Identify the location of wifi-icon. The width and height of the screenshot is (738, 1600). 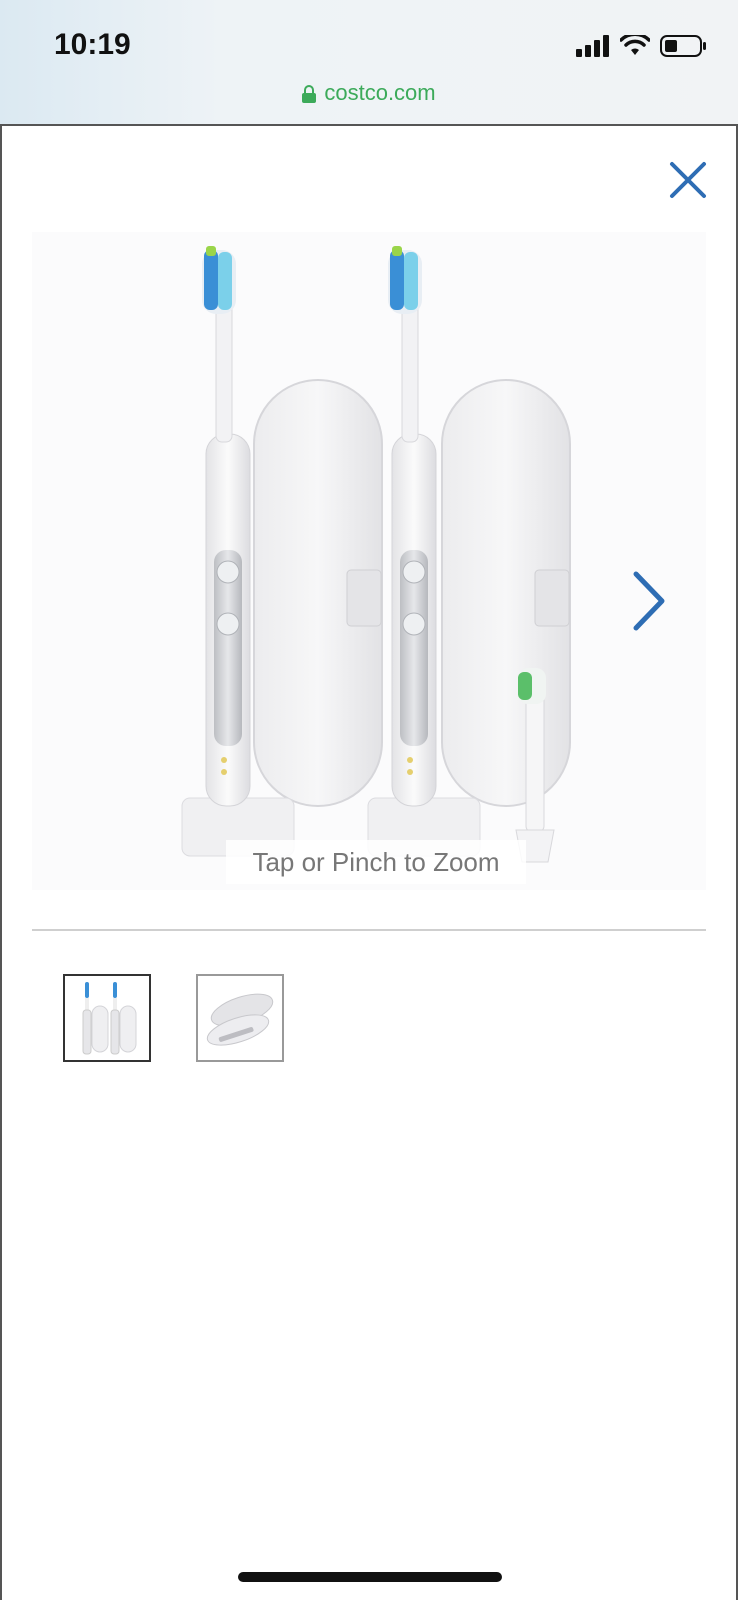
(635, 45).